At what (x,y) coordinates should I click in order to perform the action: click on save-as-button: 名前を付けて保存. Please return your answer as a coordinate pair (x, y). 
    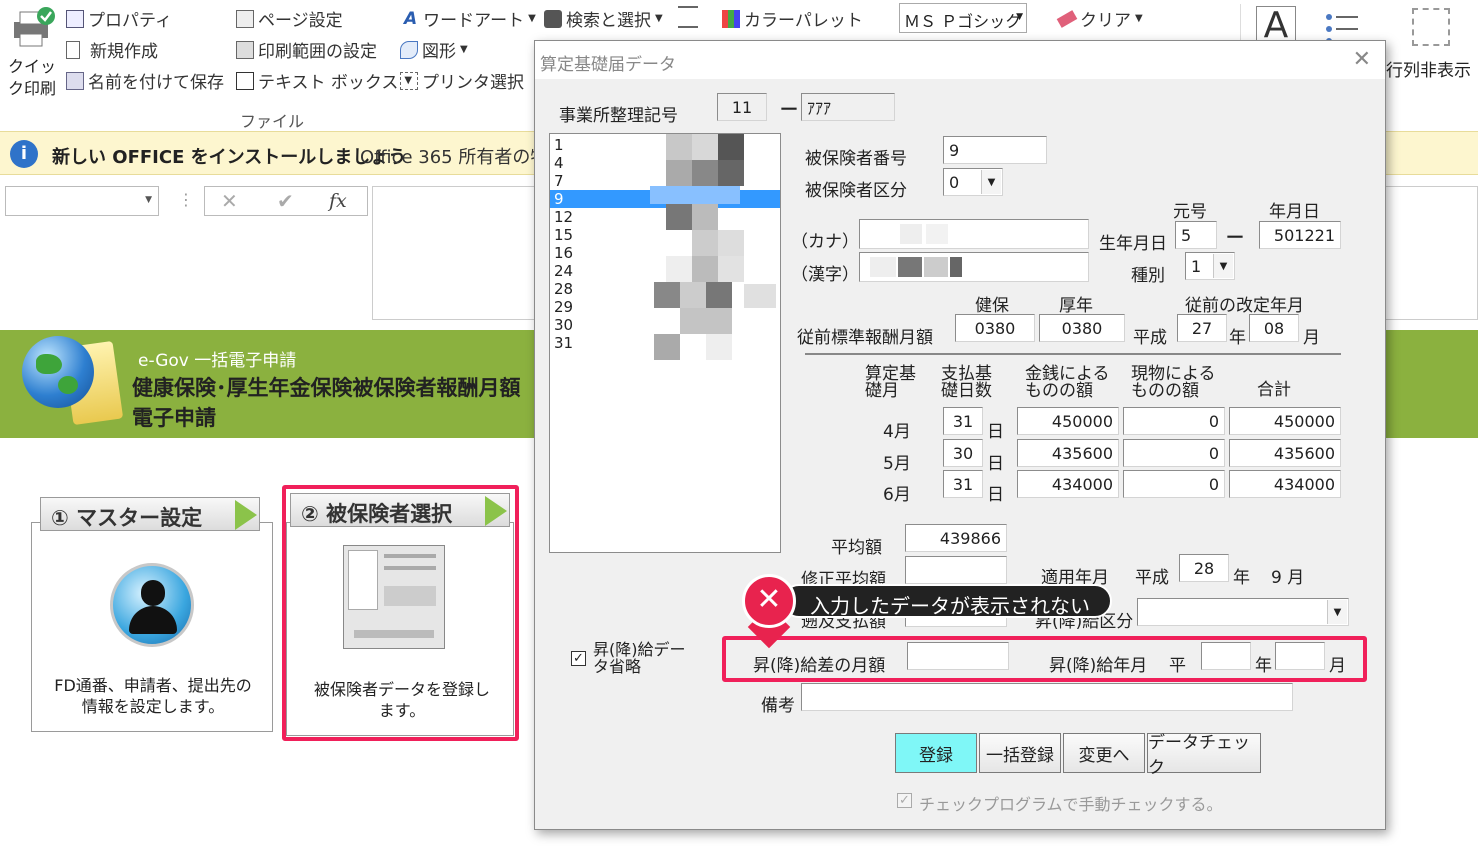
    Looking at the image, I should click on (145, 80).